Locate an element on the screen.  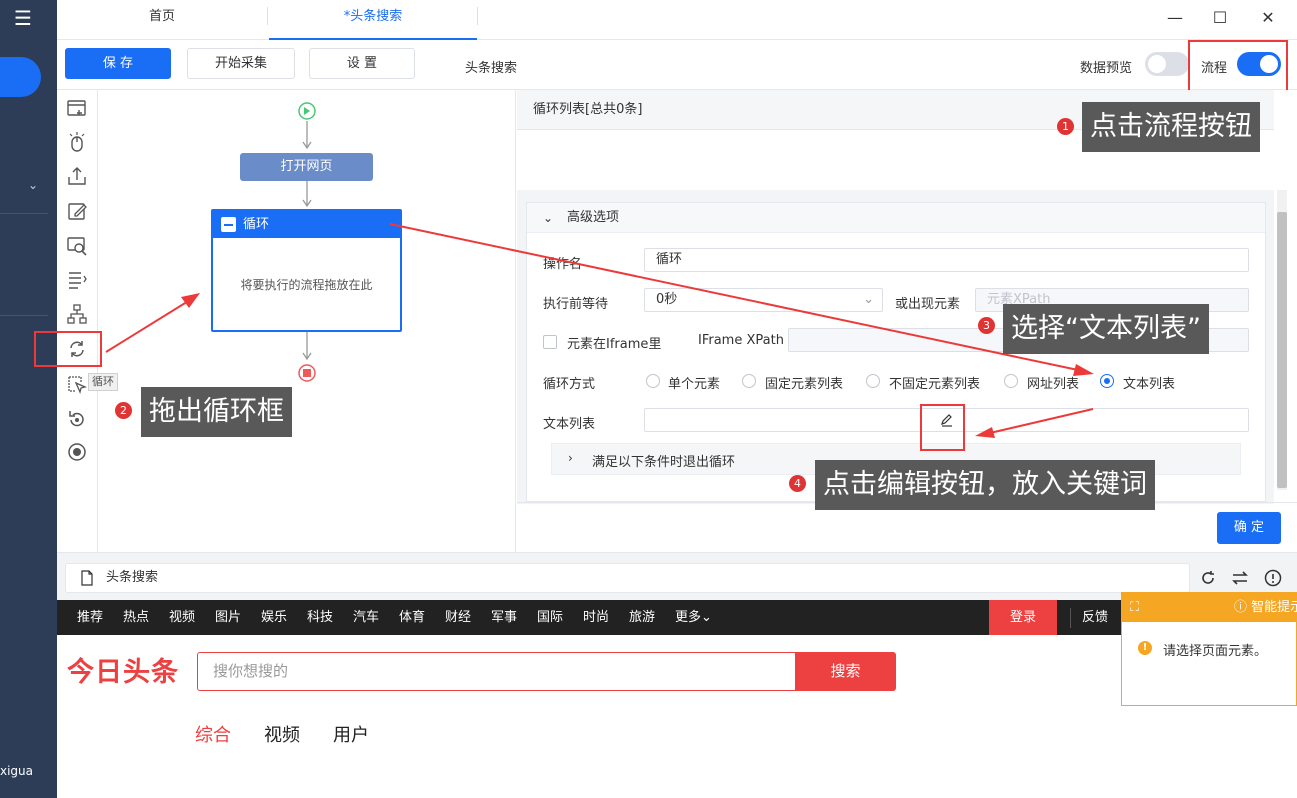
nav-item: 图片 is located at coordinates (228, 617).